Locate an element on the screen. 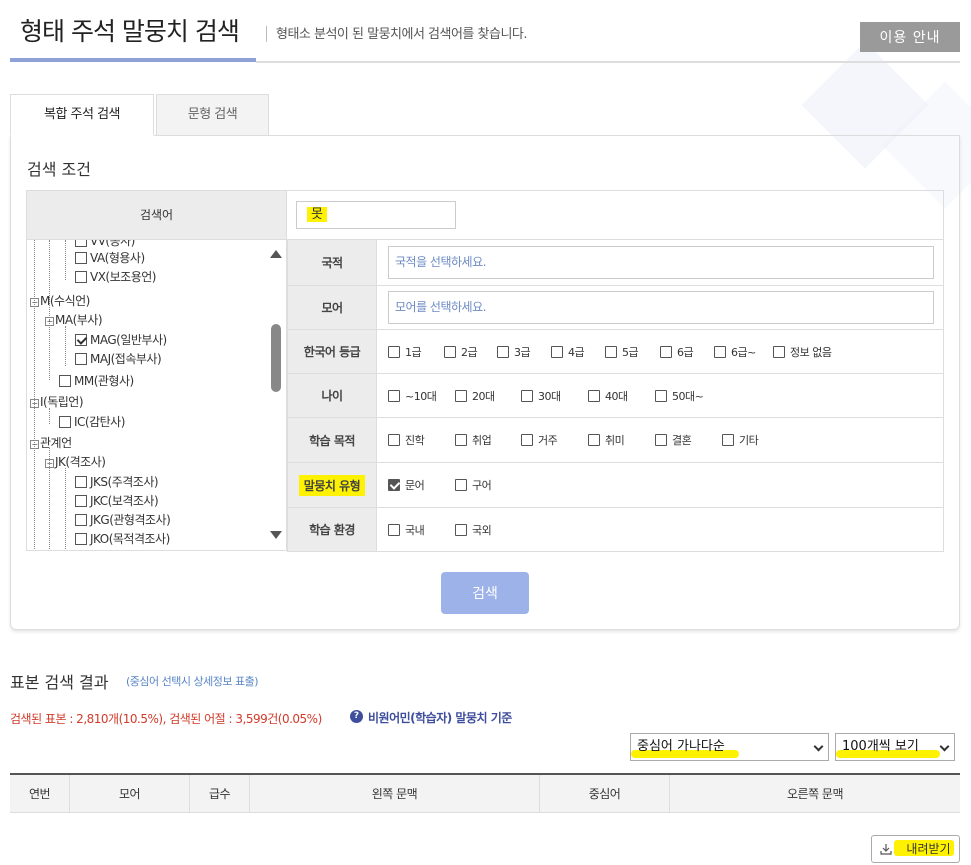 The height and width of the screenshot is (865, 971). age-option: 40대 is located at coordinates (608, 396).